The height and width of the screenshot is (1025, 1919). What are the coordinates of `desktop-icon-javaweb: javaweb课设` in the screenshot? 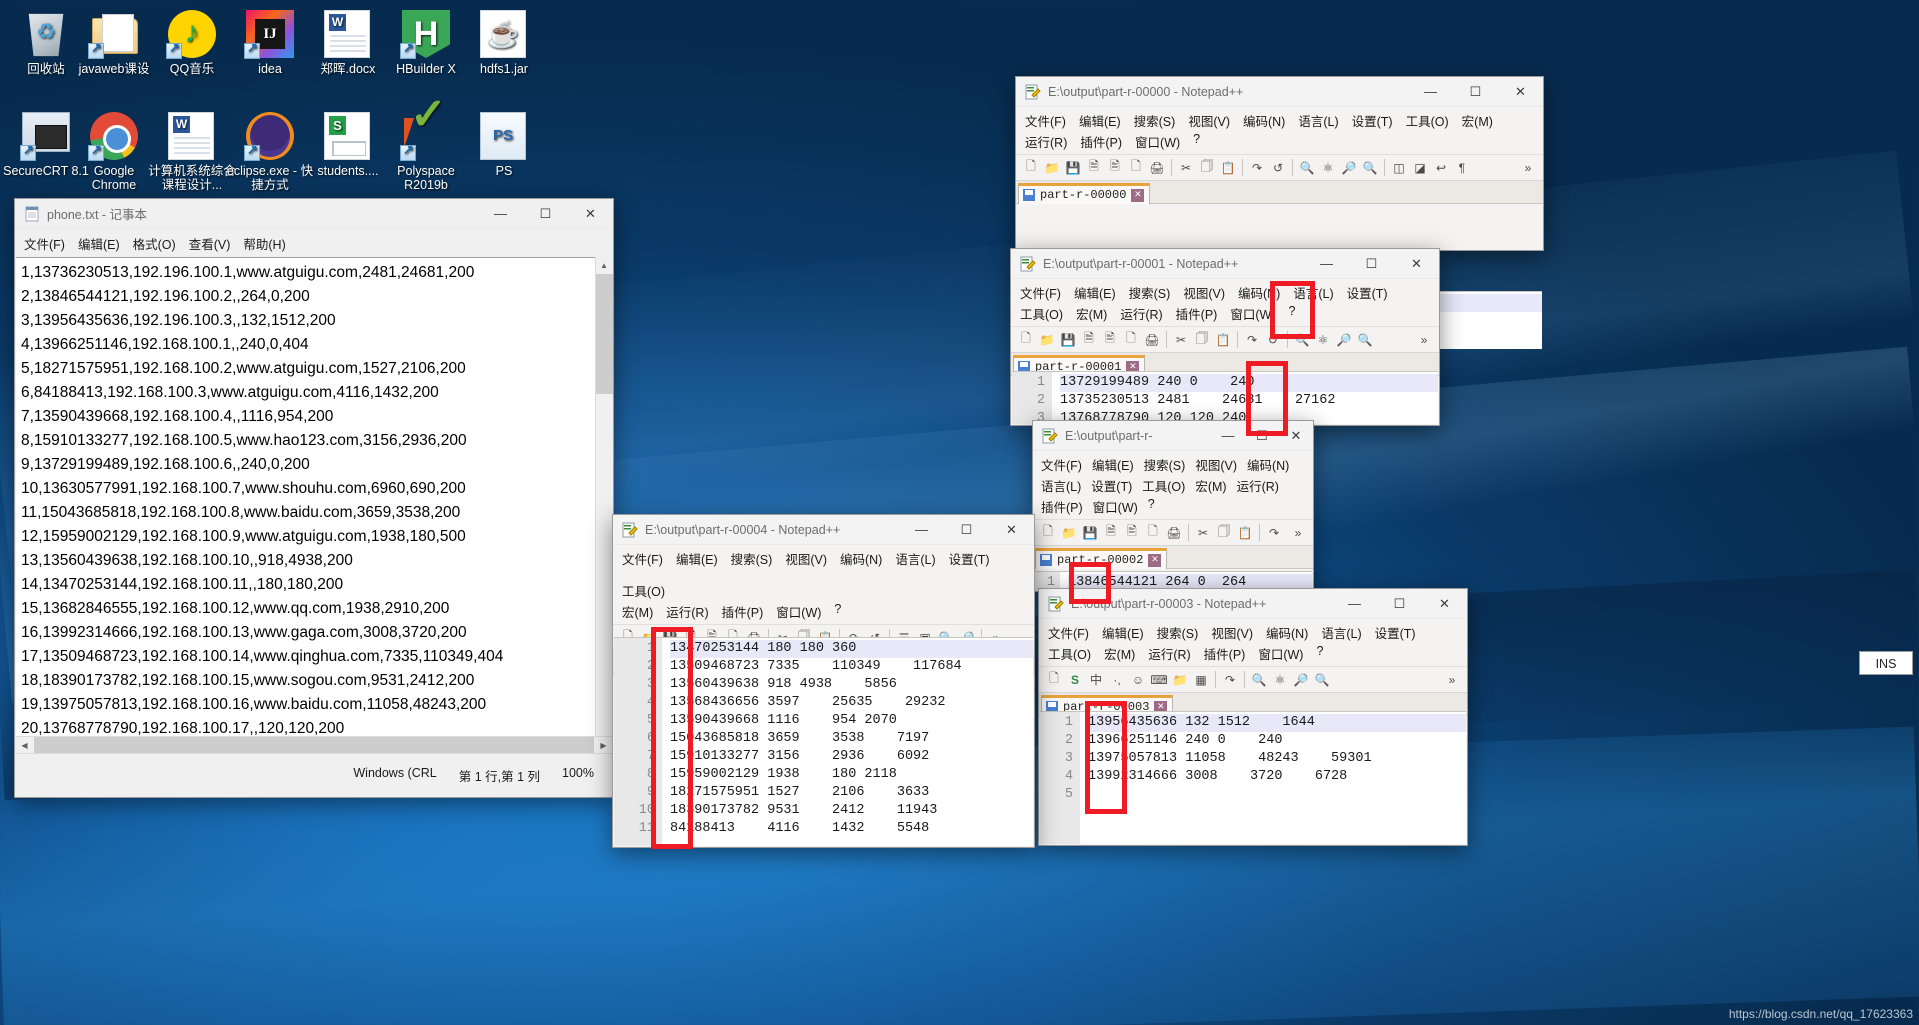 It's located at (114, 40).